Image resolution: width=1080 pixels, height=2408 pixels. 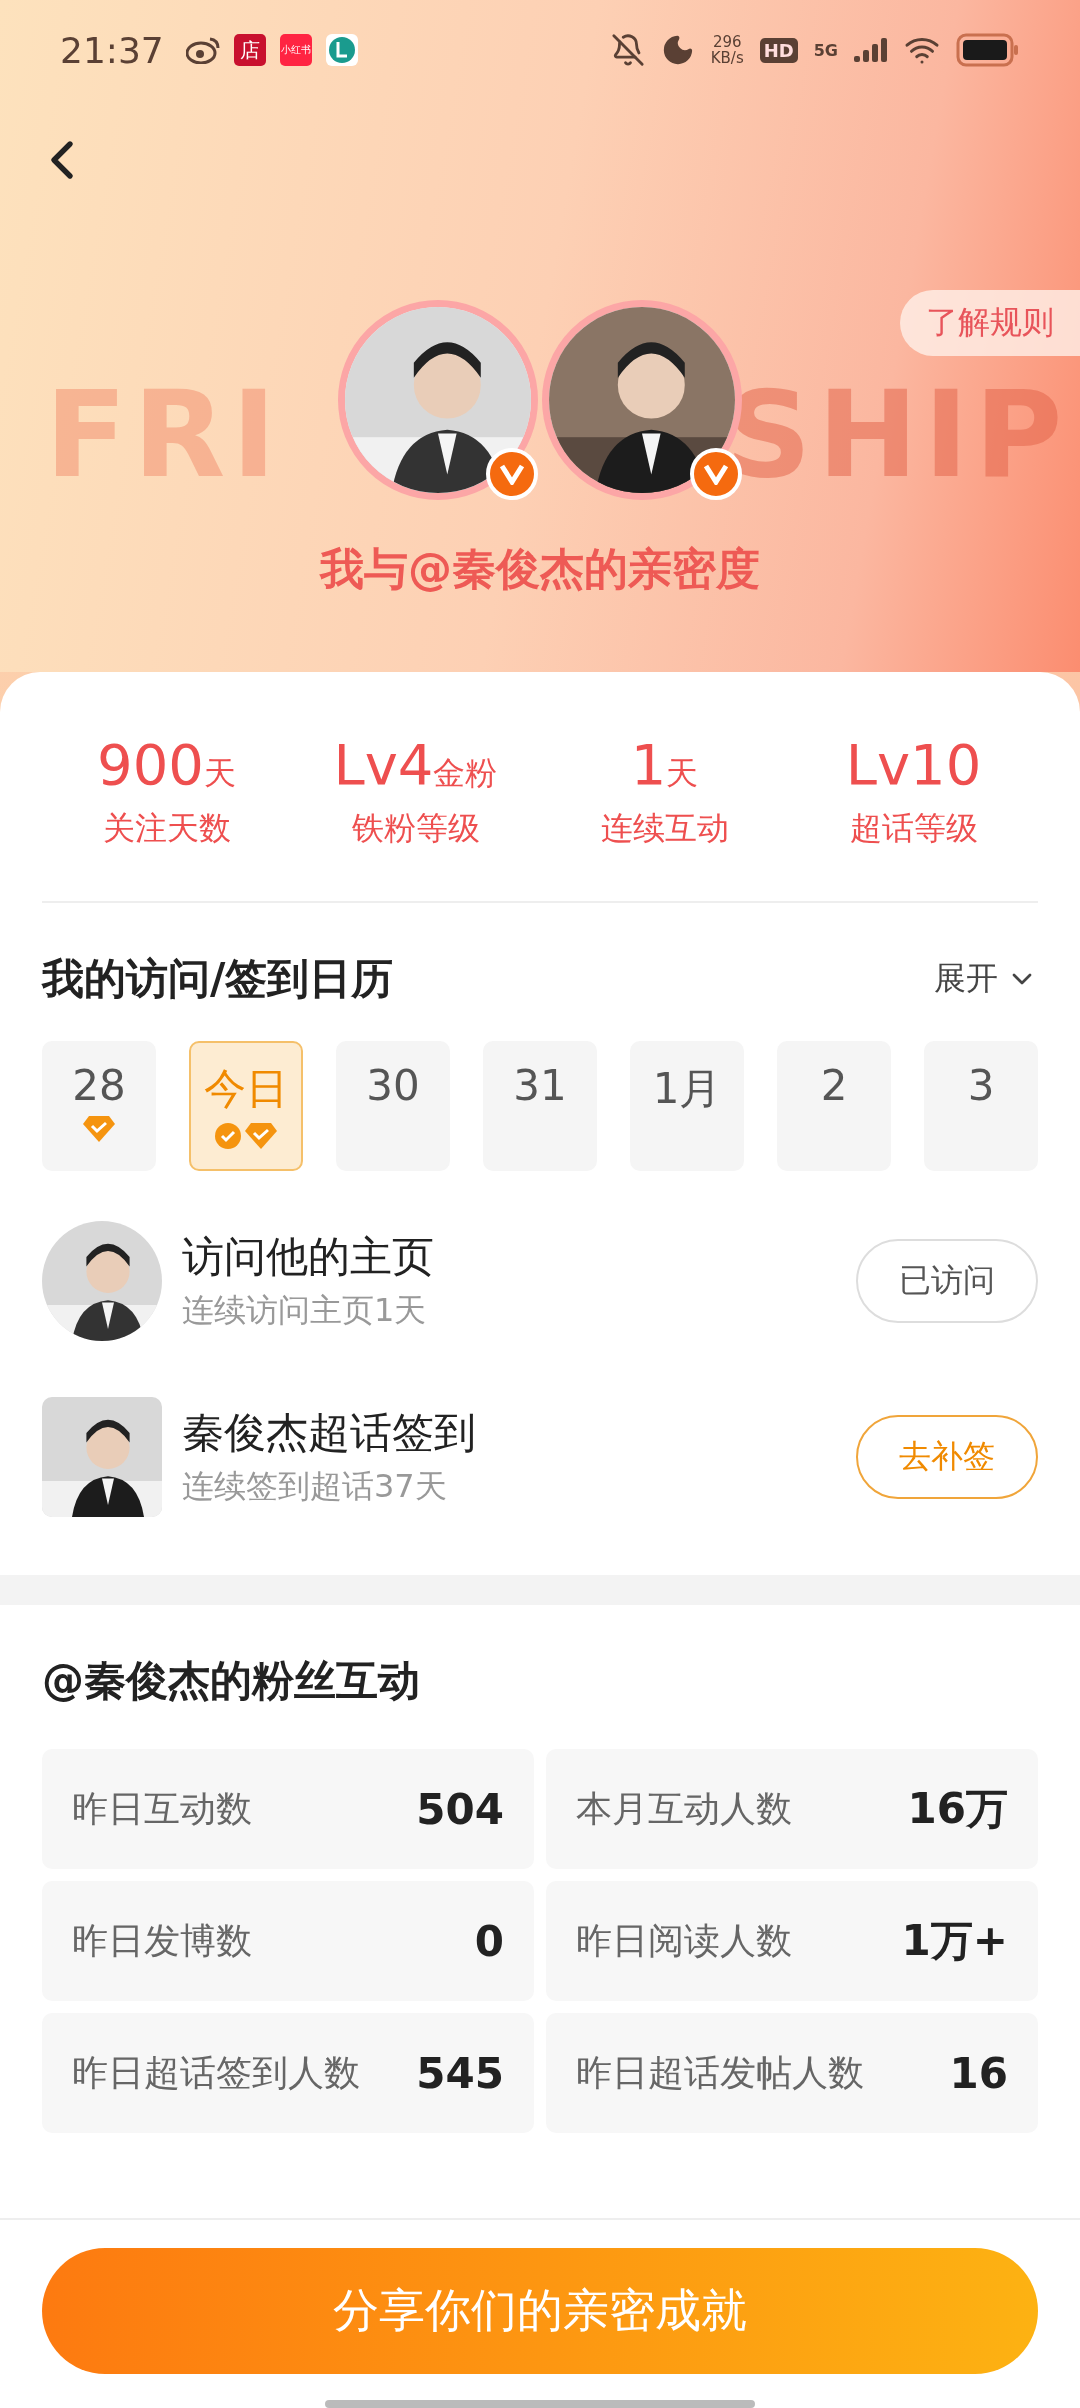 I want to click on stat-value: Lv4金粉, so click(x=415, y=764).